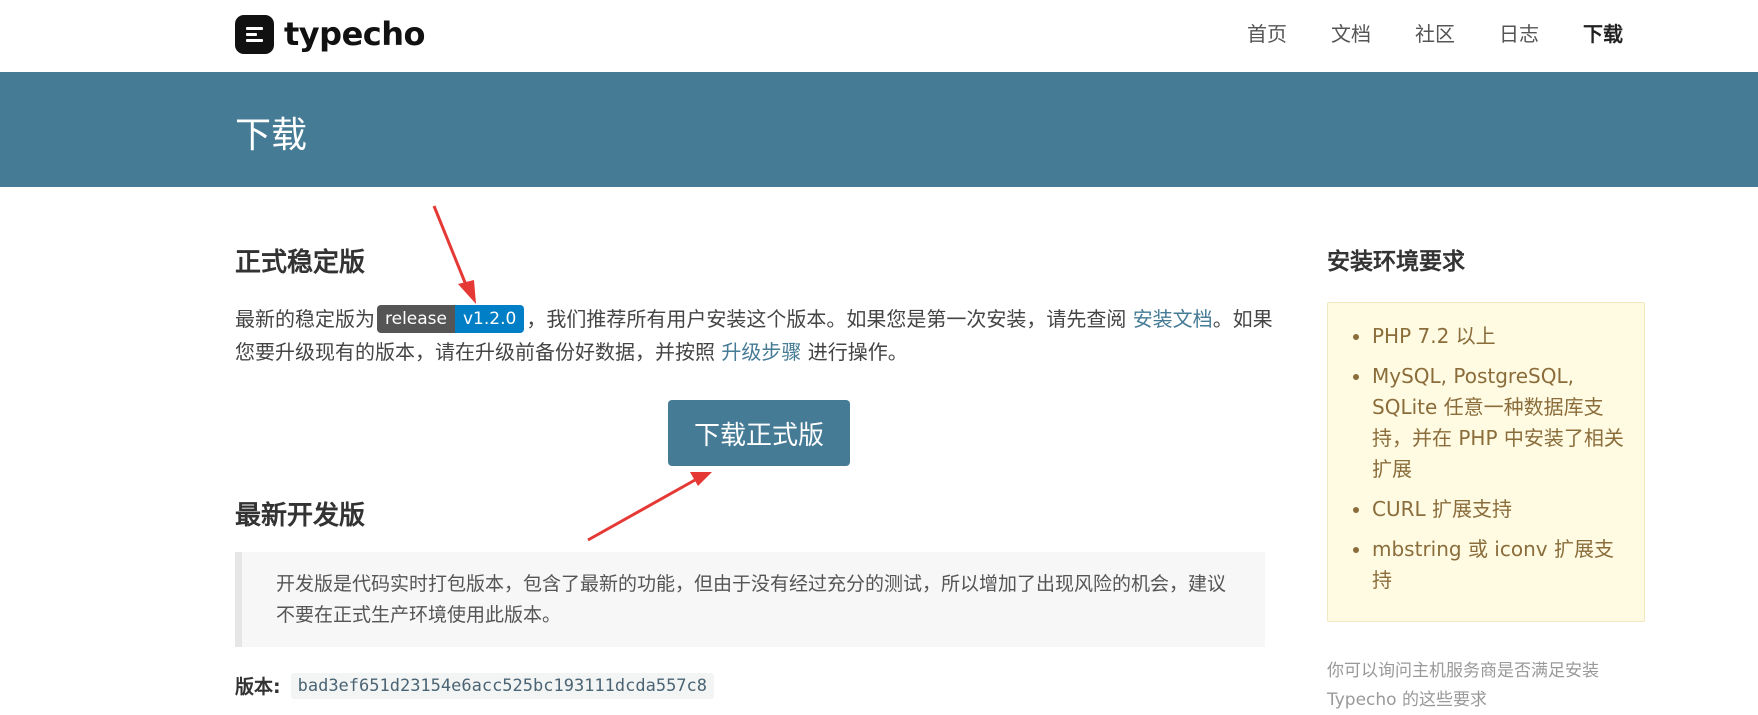  I want to click on nav-item-community: 社区, so click(1435, 34).